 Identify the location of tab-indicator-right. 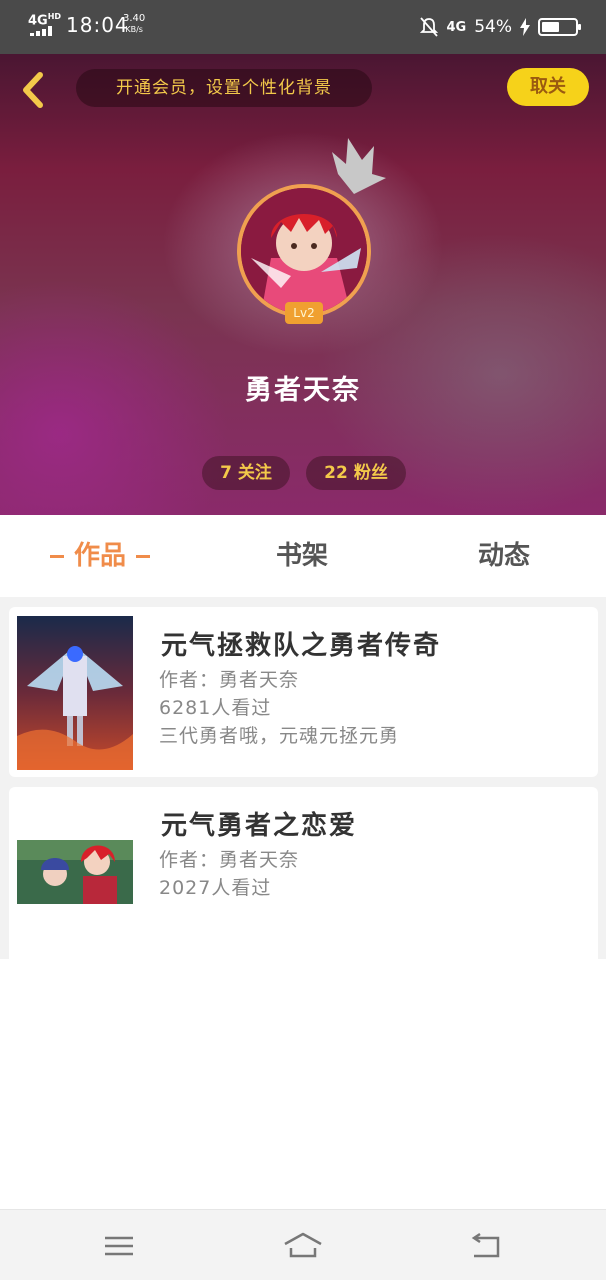
(143, 556).